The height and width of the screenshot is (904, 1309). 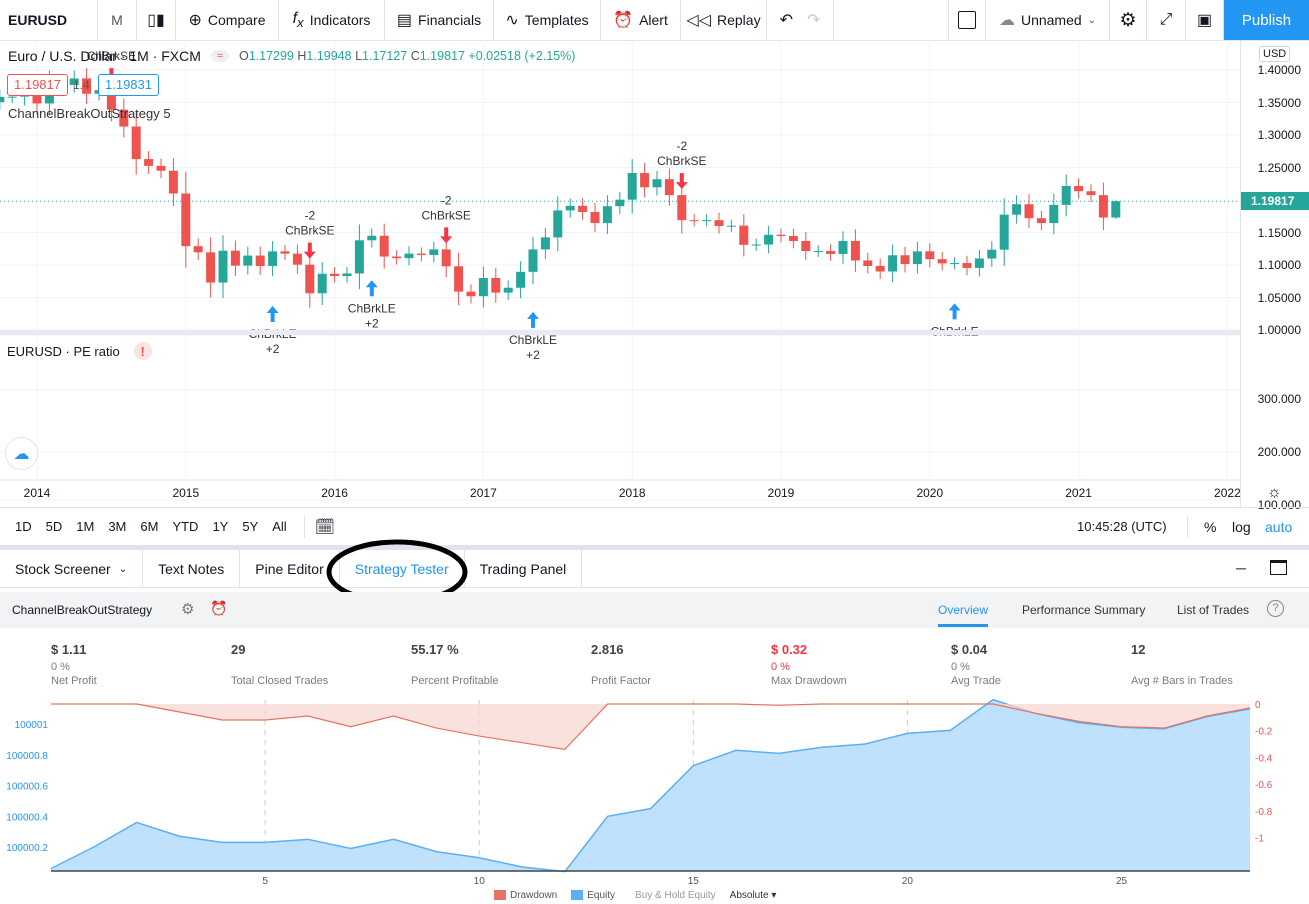 I want to click on undo-icon: ↶, so click(x=786, y=20).